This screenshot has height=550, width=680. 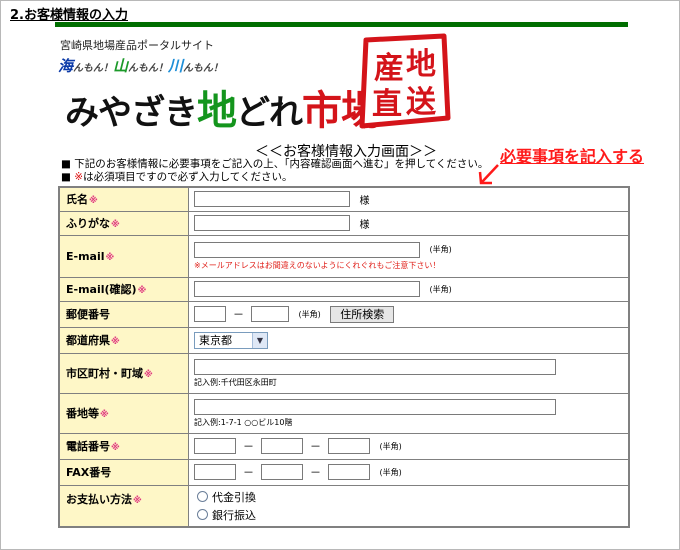 I want to click on section-divider, so click(x=341, y=24).